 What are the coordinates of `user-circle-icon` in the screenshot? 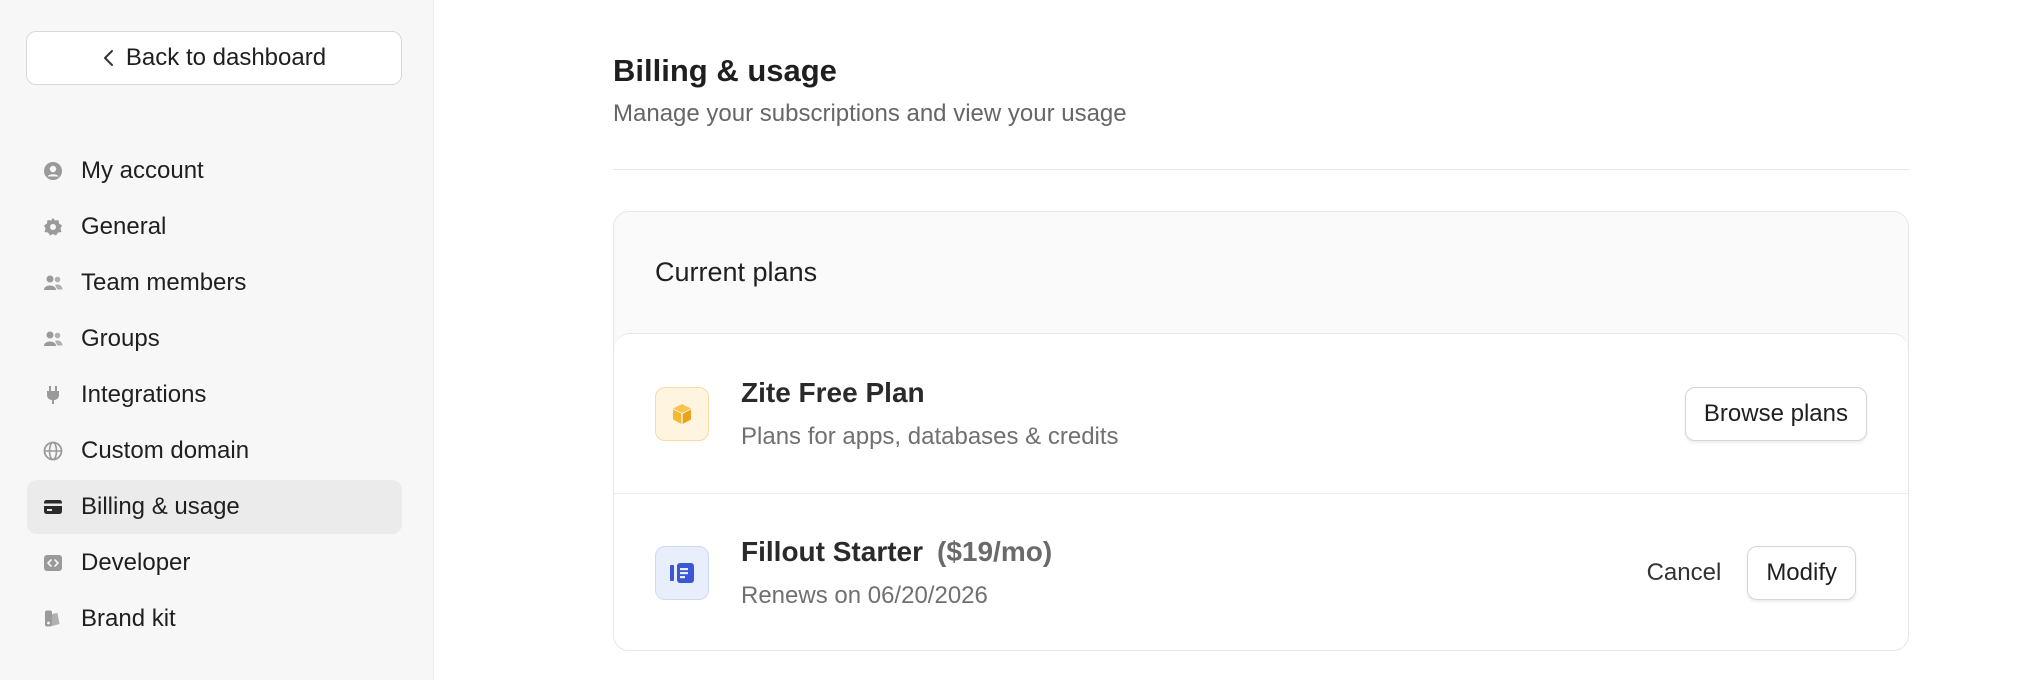 It's located at (53, 171).